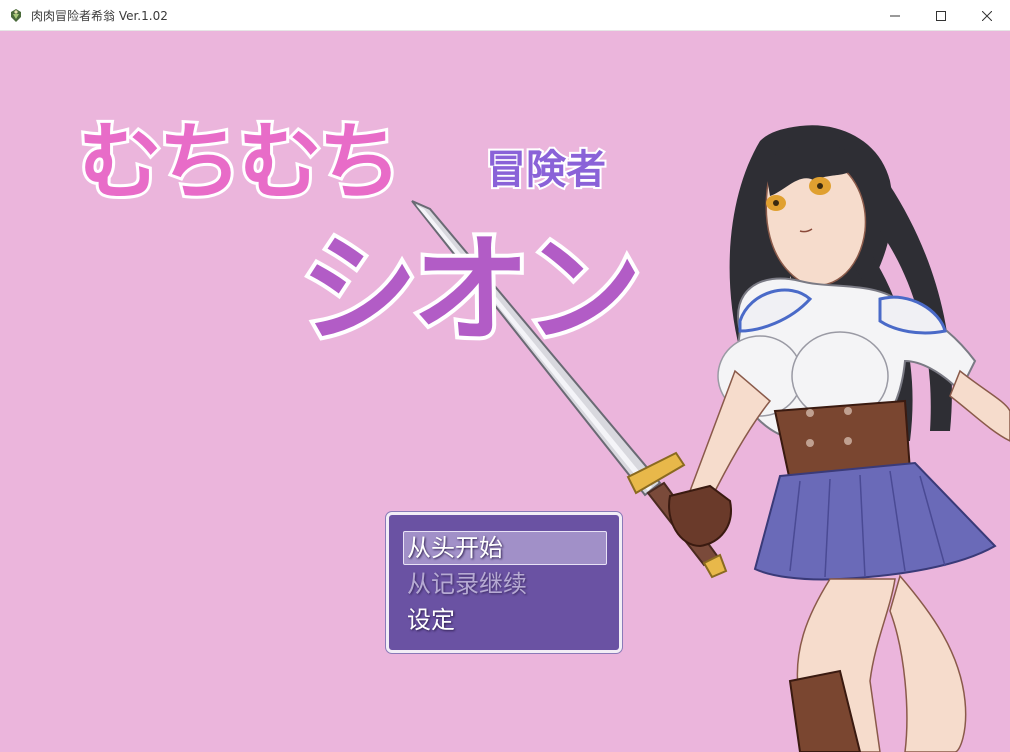 Image resolution: width=1010 pixels, height=752 pixels. Describe the element at coordinates (99, 16) in the screenshot. I see `window-title: 肉肉冒险者希翁 Ver.1.02` at that location.